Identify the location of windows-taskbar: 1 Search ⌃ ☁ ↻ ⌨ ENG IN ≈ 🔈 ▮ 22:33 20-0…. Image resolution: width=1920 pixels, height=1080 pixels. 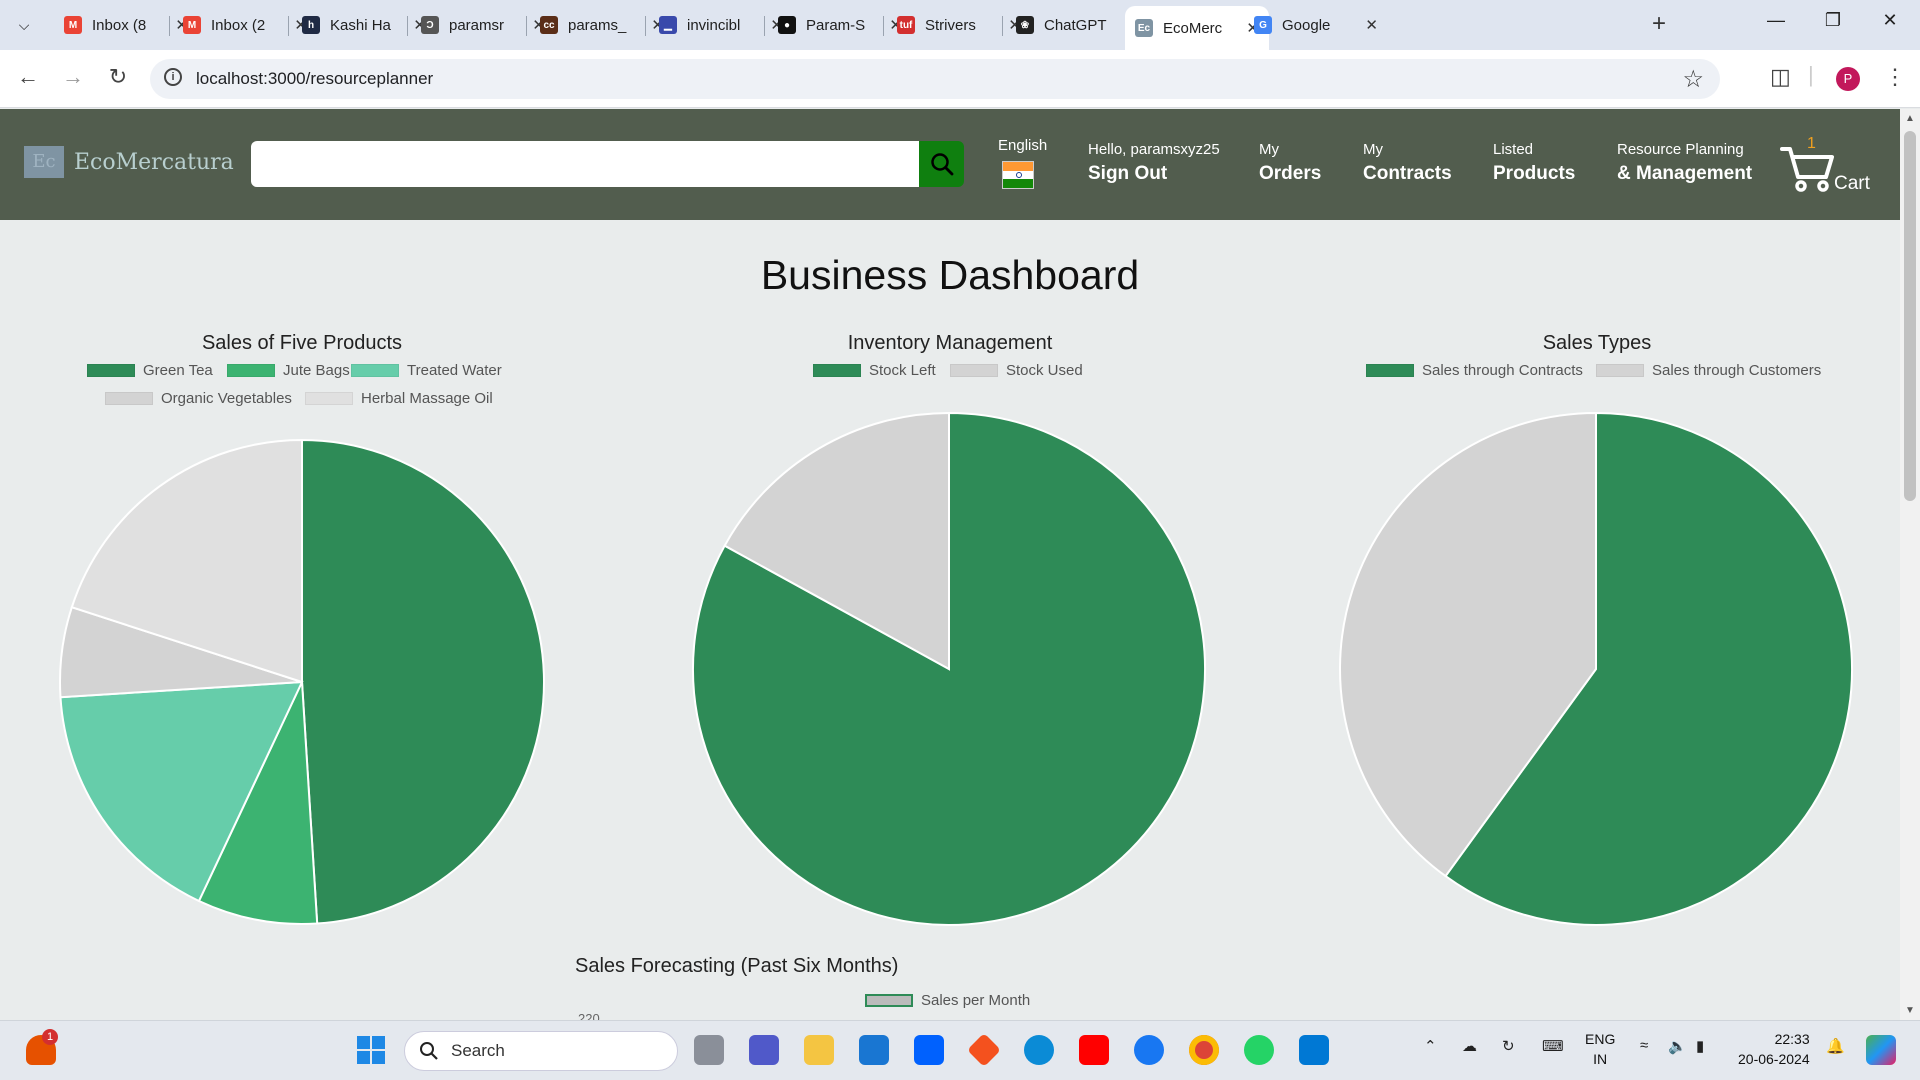
(960, 1050).